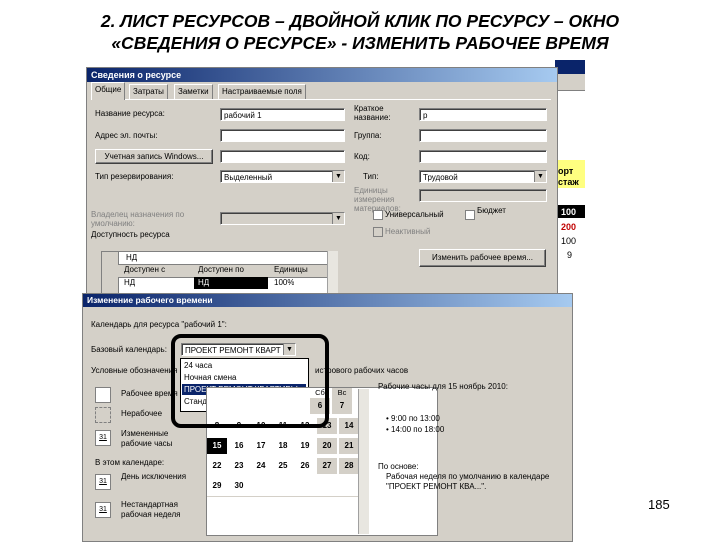  What do you see at coordinates (283, 466) in the screenshot?
I see `calendar-day: 25` at bounding box center [283, 466].